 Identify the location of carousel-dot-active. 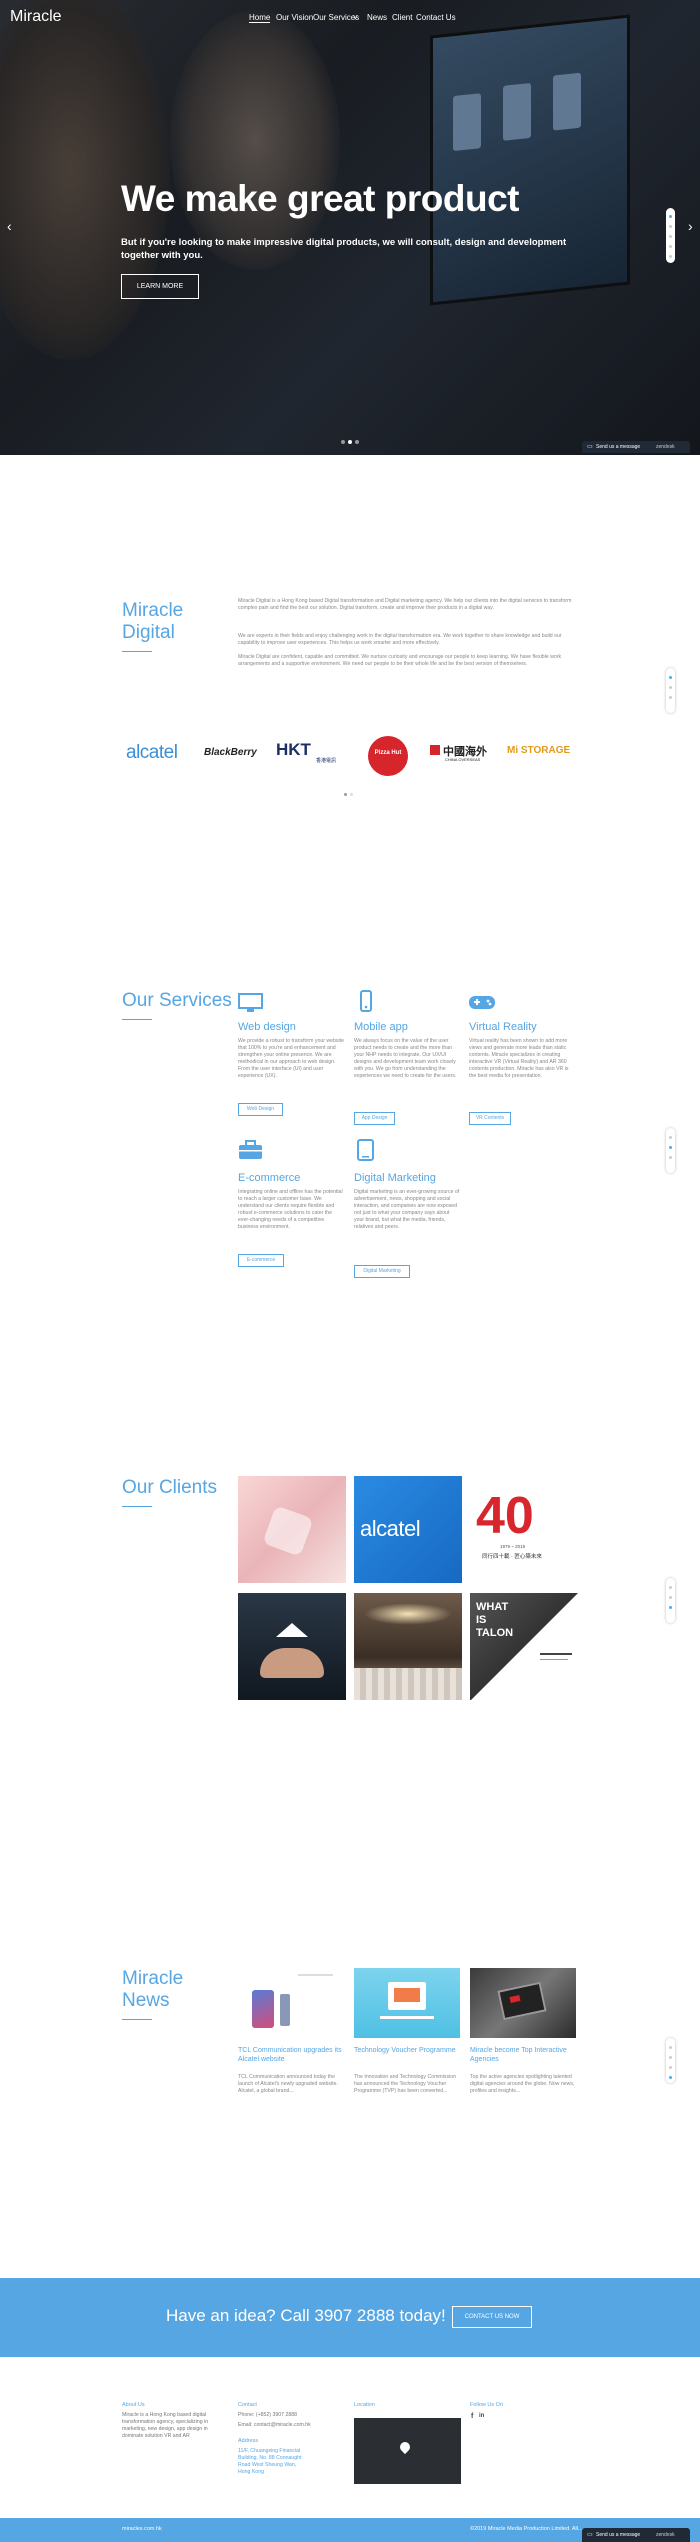
(345, 794).